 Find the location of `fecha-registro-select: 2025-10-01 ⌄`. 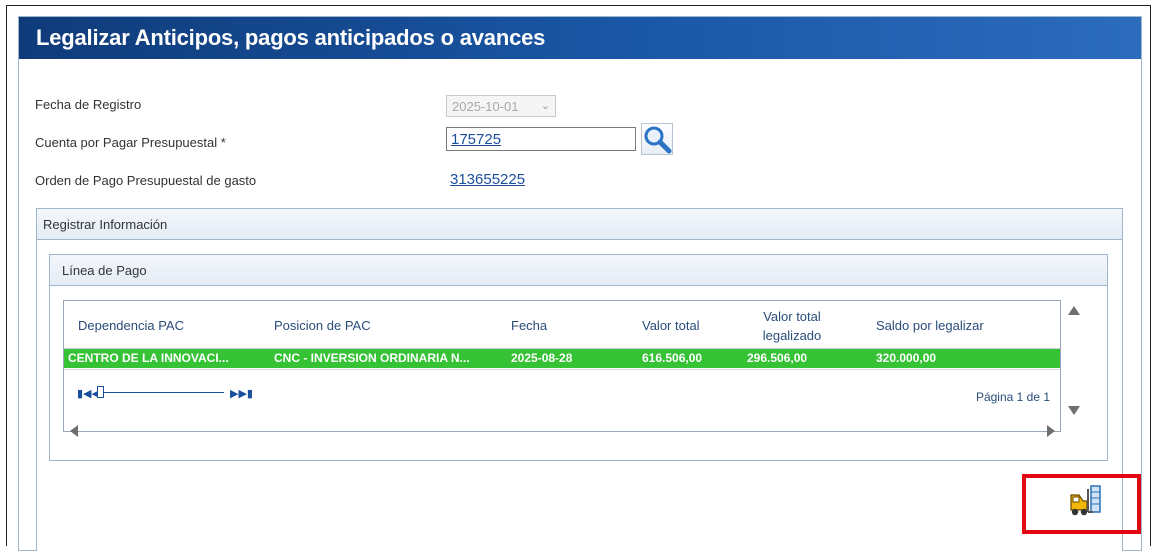

fecha-registro-select: 2025-10-01 ⌄ is located at coordinates (501, 106).